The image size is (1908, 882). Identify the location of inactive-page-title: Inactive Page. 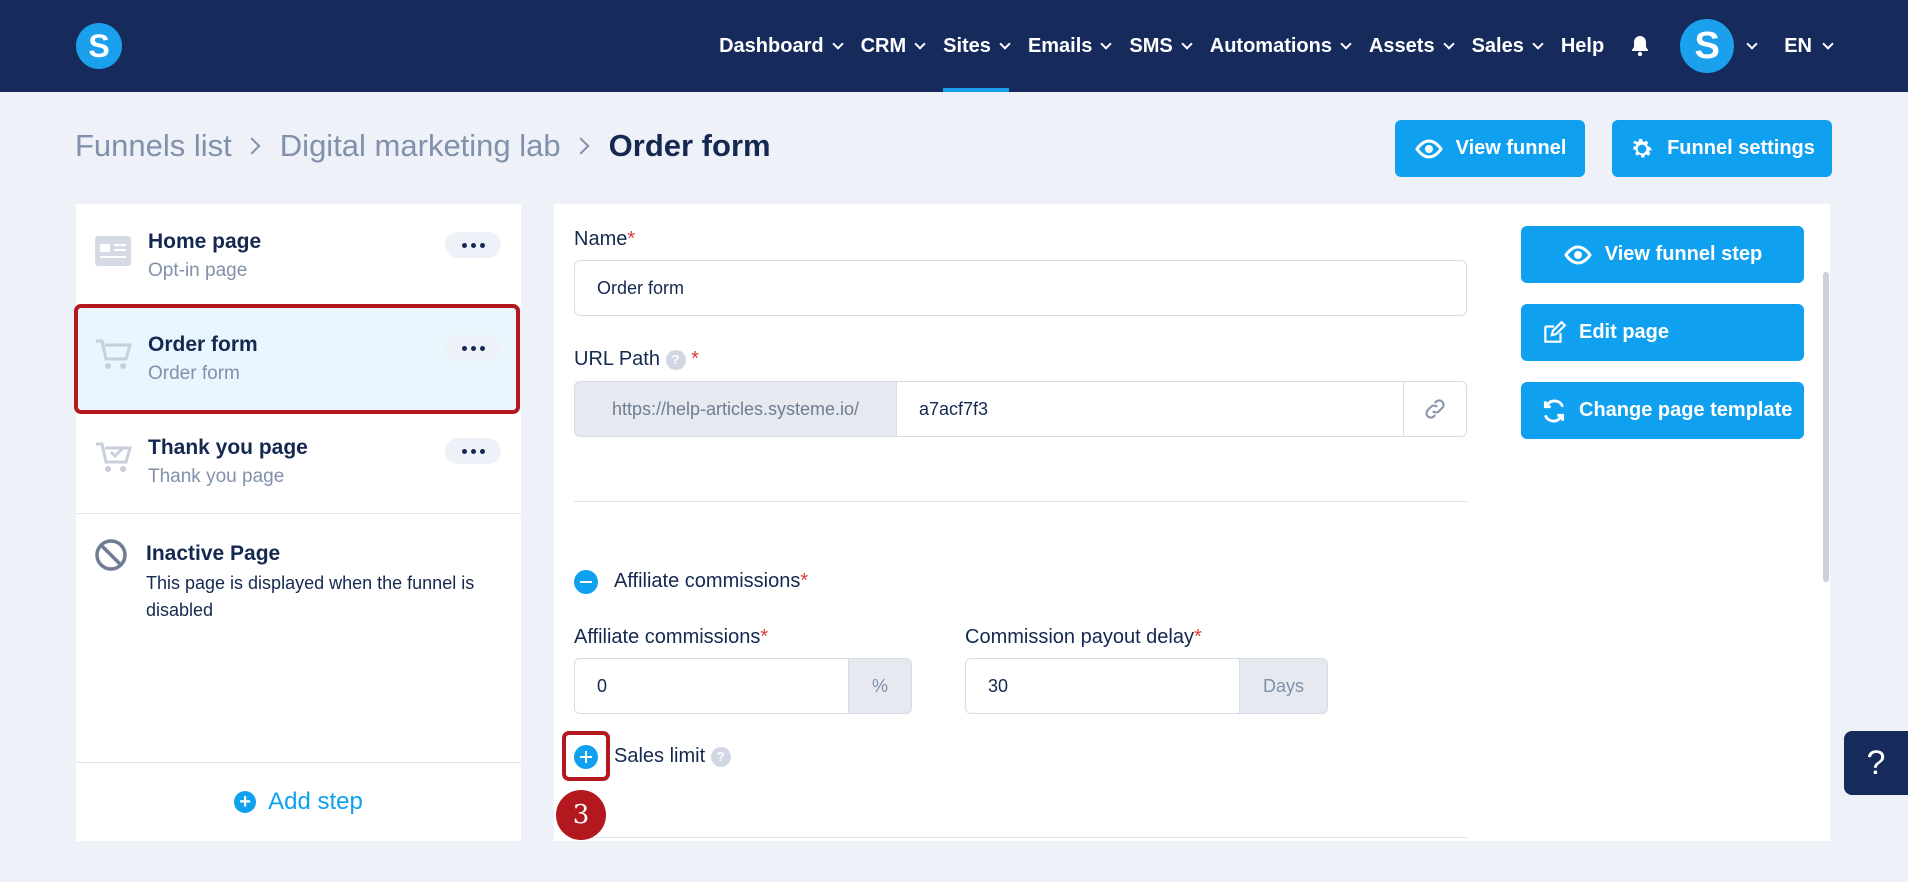
(213, 553).